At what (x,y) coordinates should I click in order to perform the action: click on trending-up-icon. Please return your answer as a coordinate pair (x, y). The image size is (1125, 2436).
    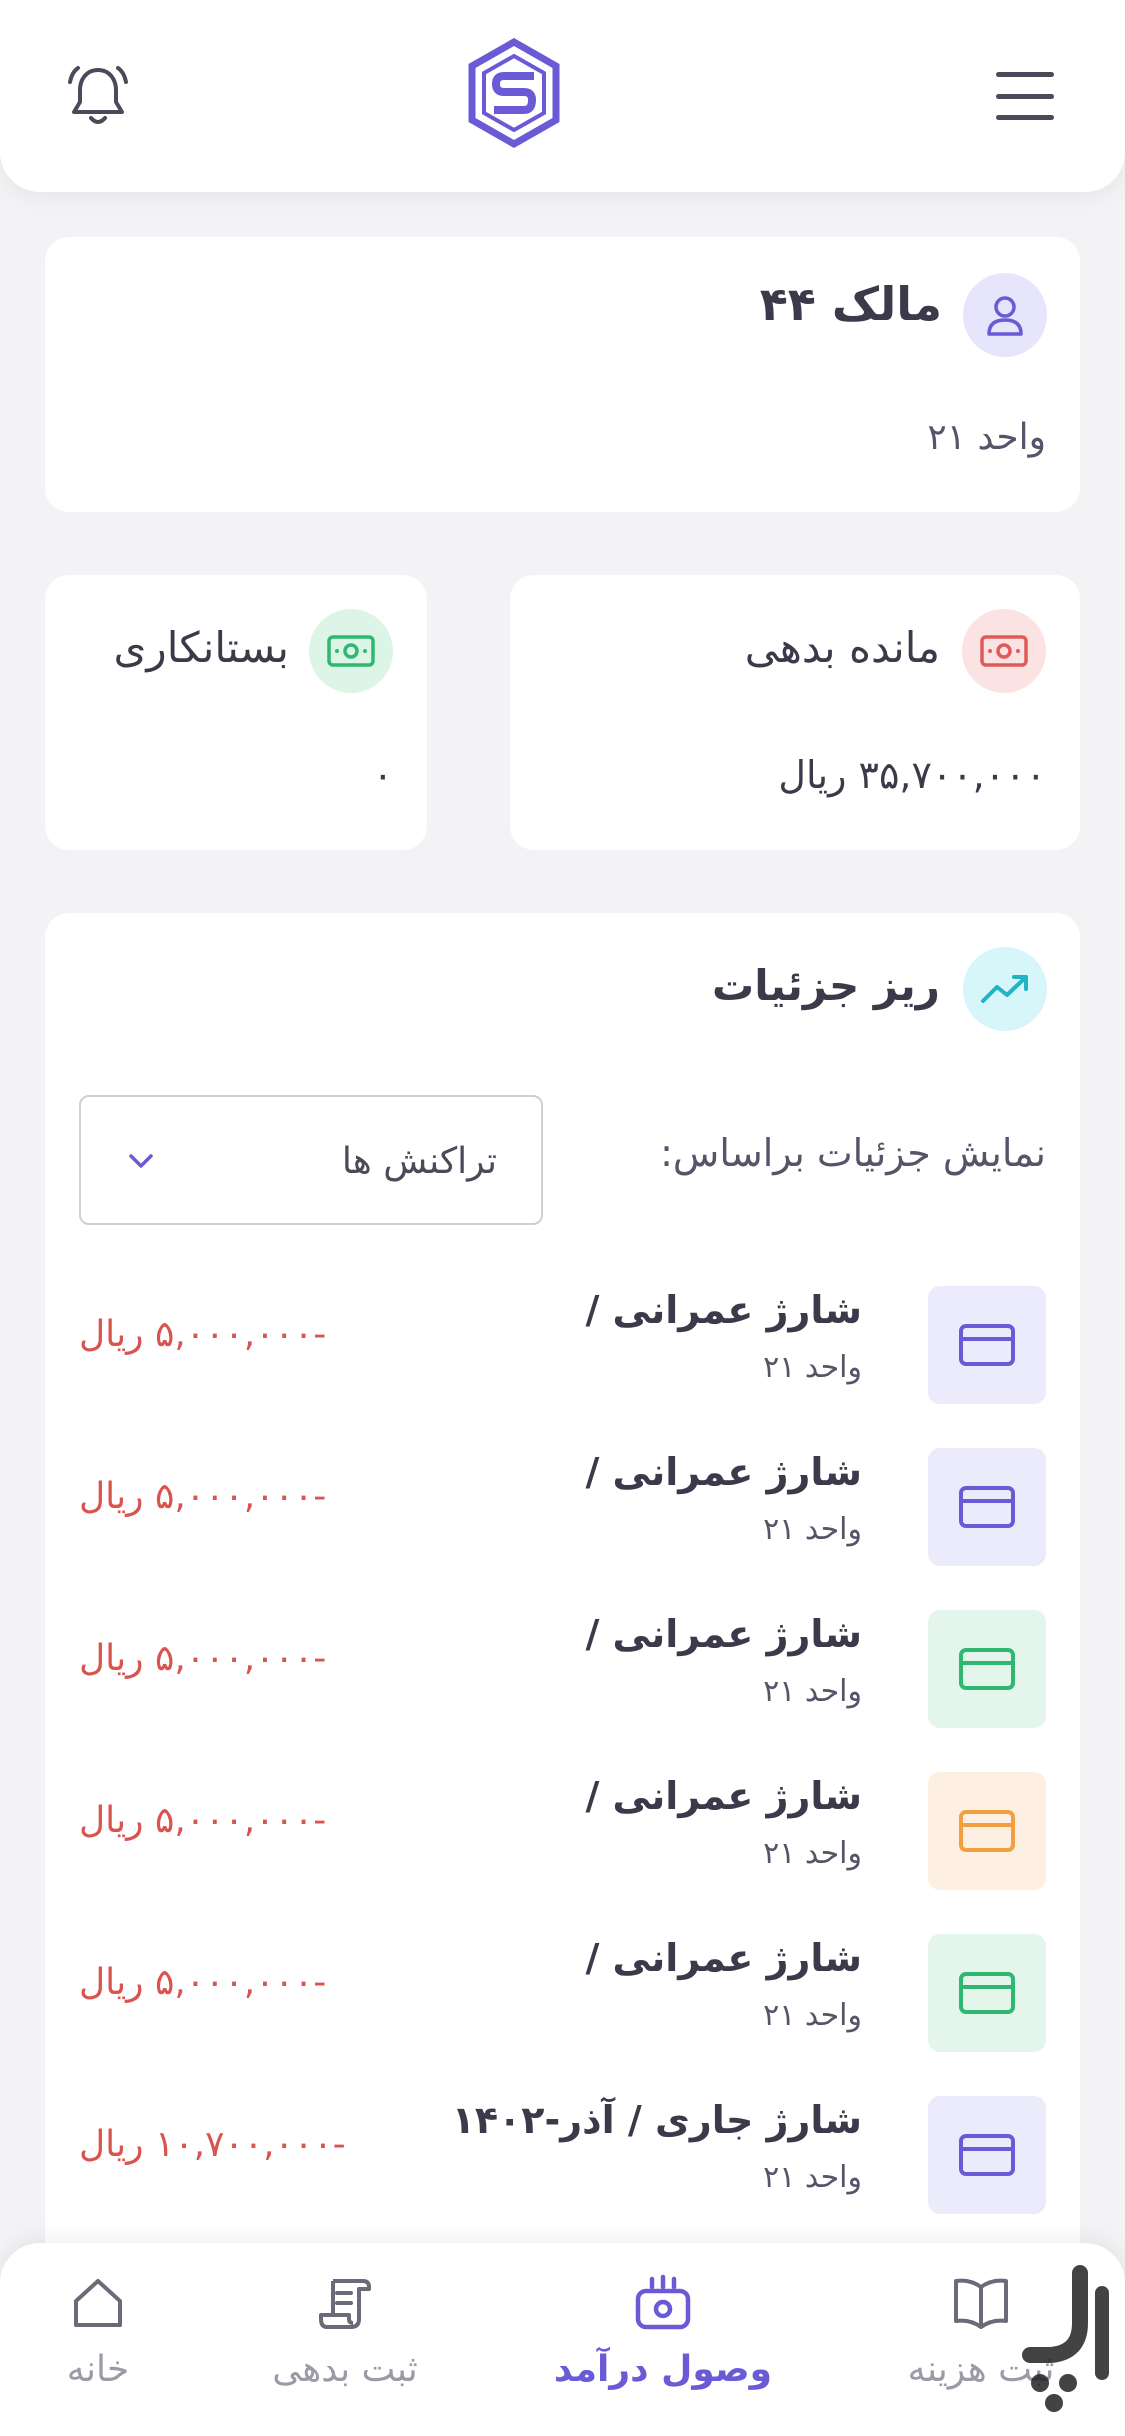
    Looking at the image, I should click on (1004, 989).